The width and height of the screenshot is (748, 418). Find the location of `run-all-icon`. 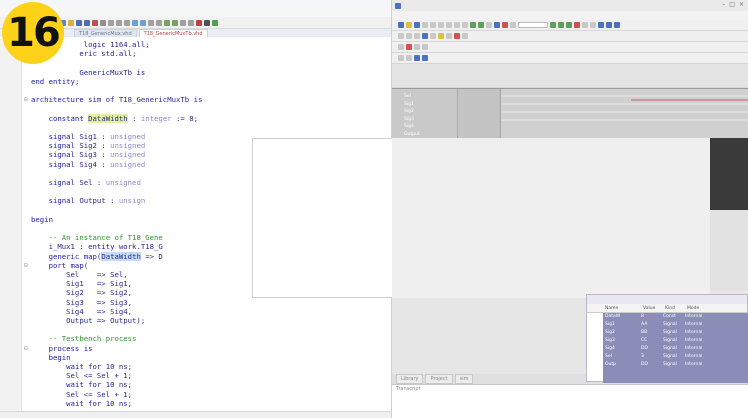

run-all-icon is located at coordinates (569, 25).